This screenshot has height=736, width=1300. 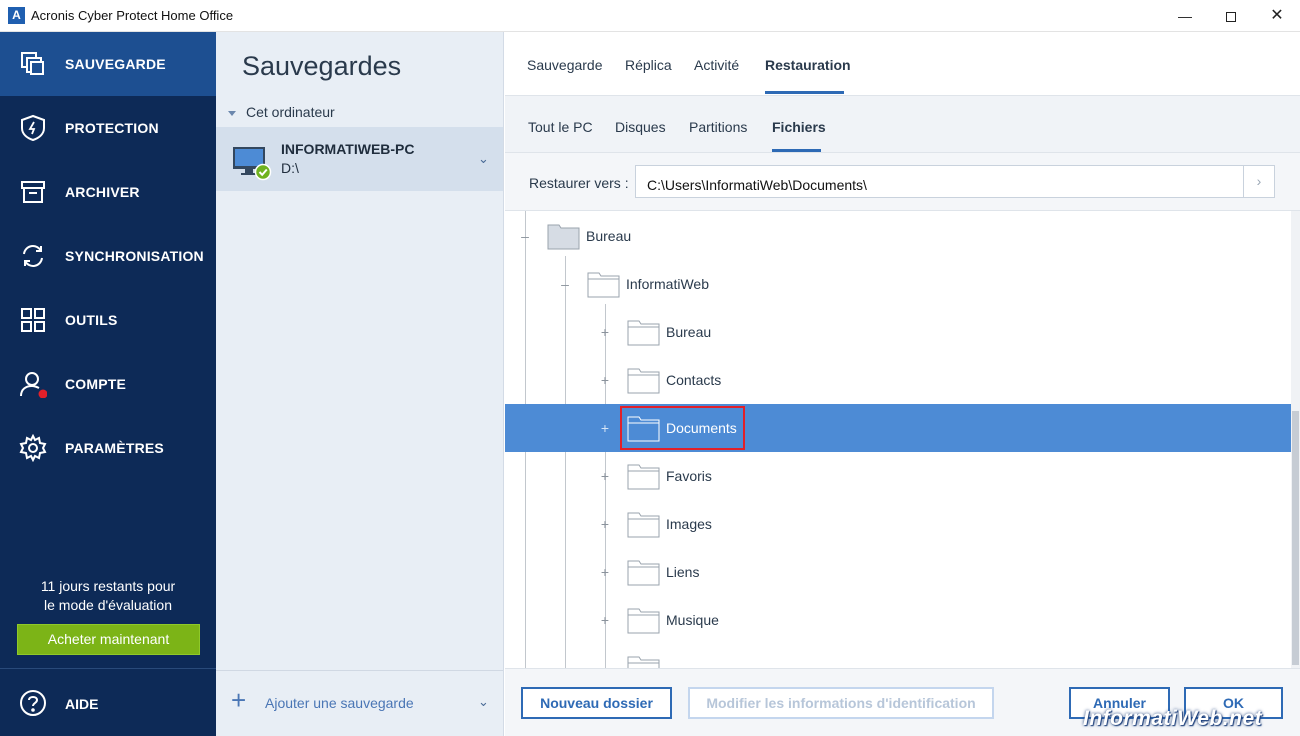 What do you see at coordinates (81, 704) in the screenshot?
I see `help-label: AIDE` at bounding box center [81, 704].